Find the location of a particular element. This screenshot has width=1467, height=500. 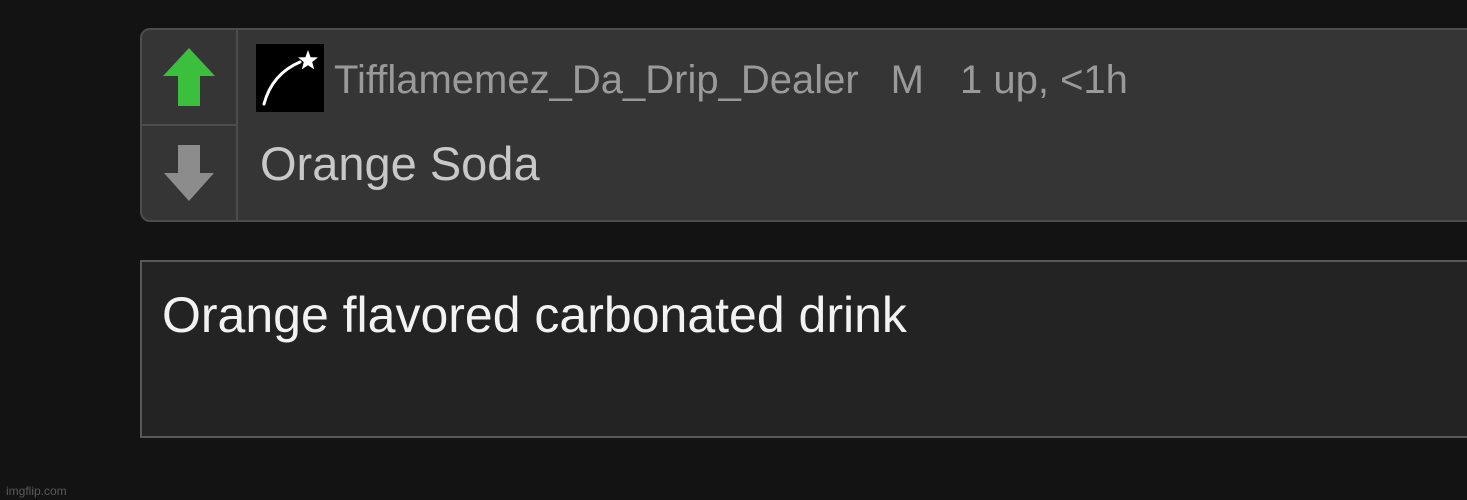

shooting-star-icon is located at coordinates (290, 78).